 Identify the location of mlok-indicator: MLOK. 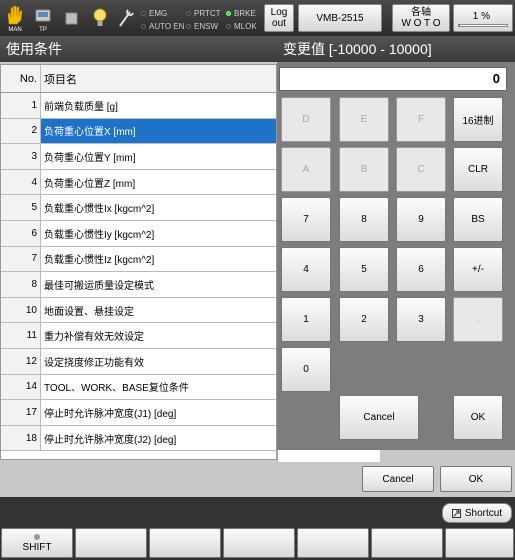
(241, 26).